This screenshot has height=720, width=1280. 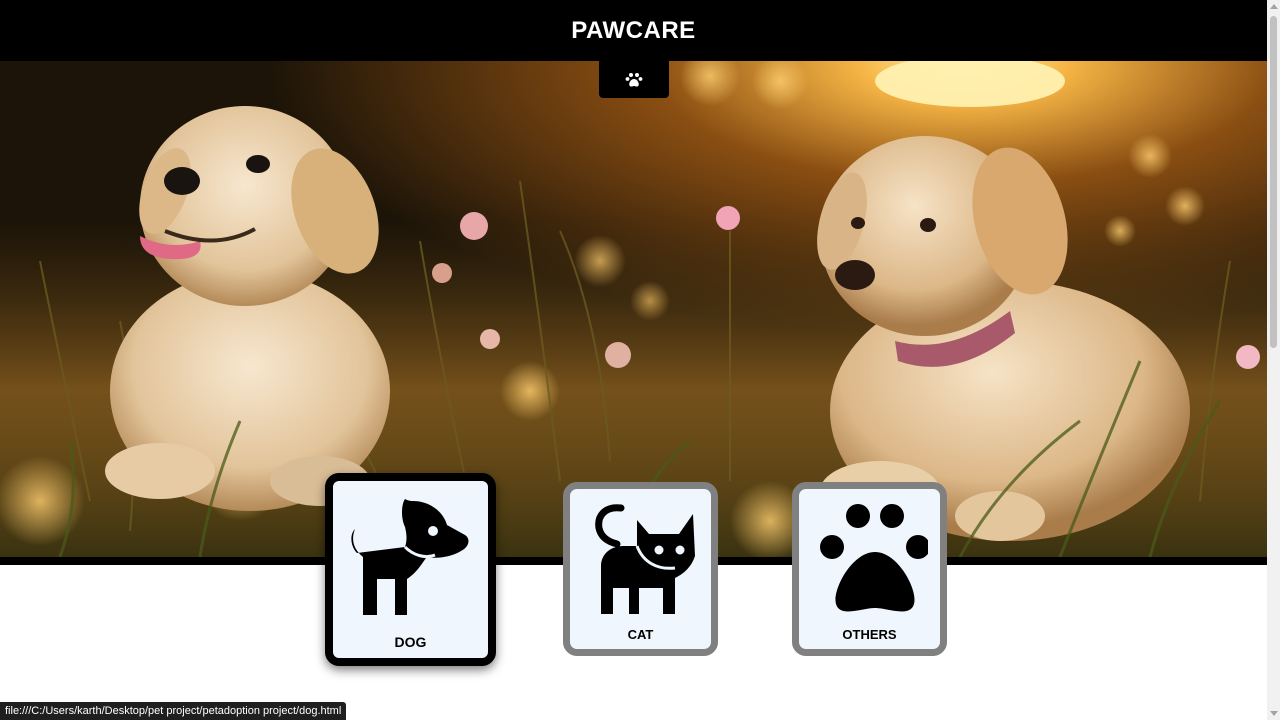 I want to click on vertical-scrollbar, so click(x=1273, y=360).